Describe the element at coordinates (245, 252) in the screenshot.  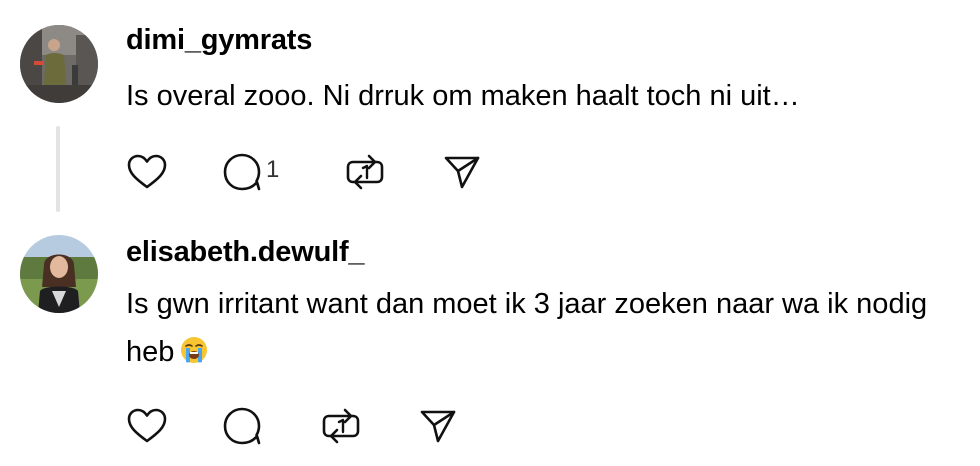
I see `username: elisabeth.dewulf_` at that location.